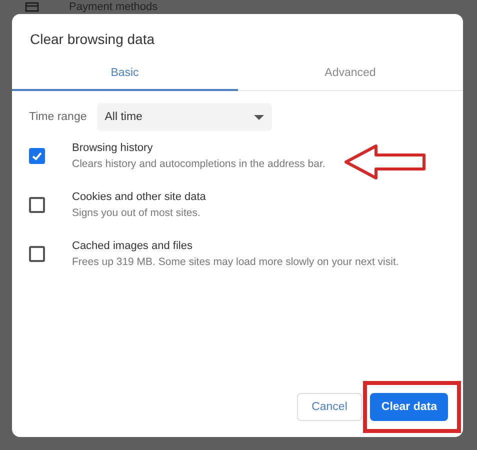 This screenshot has height=450, width=477. Describe the element at coordinates (350, 76) in the screenshot. I see `tab: Advanced` at that location.